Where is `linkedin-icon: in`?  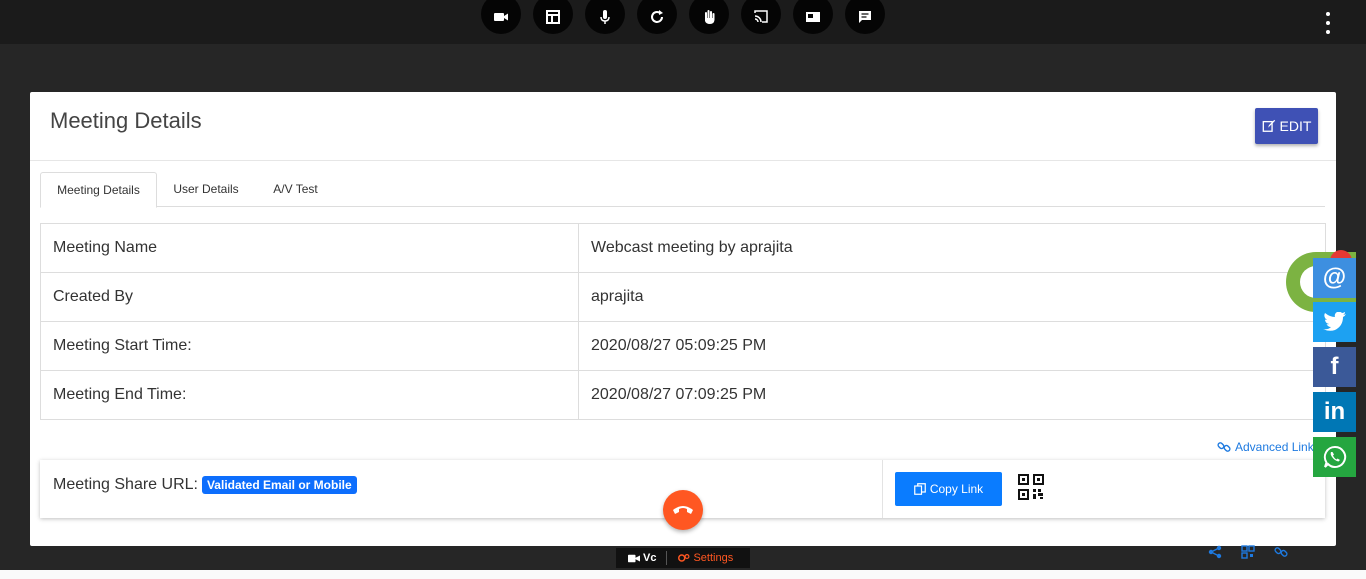 linkedin-icon: in is located at coordinates (1334, 411).